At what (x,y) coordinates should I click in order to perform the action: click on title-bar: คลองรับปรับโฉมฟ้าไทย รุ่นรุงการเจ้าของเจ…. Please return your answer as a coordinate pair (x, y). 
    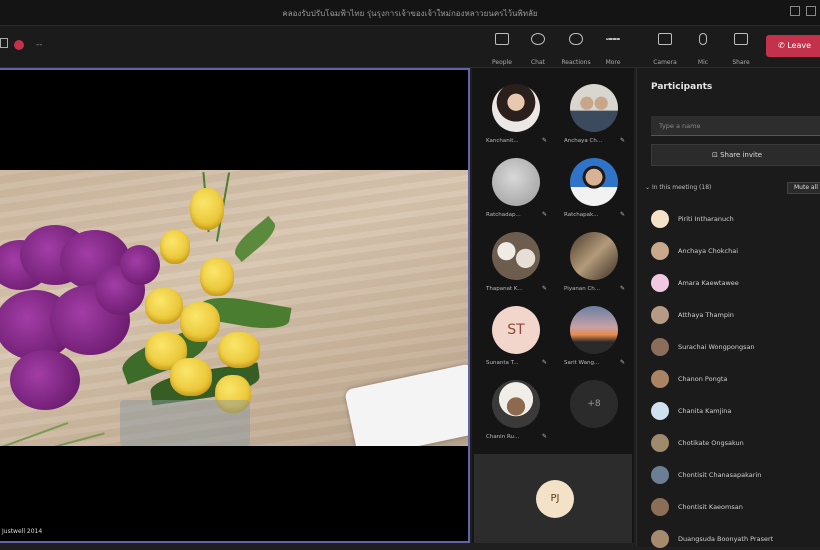
    Looking at the image, I should click on (410, 13).